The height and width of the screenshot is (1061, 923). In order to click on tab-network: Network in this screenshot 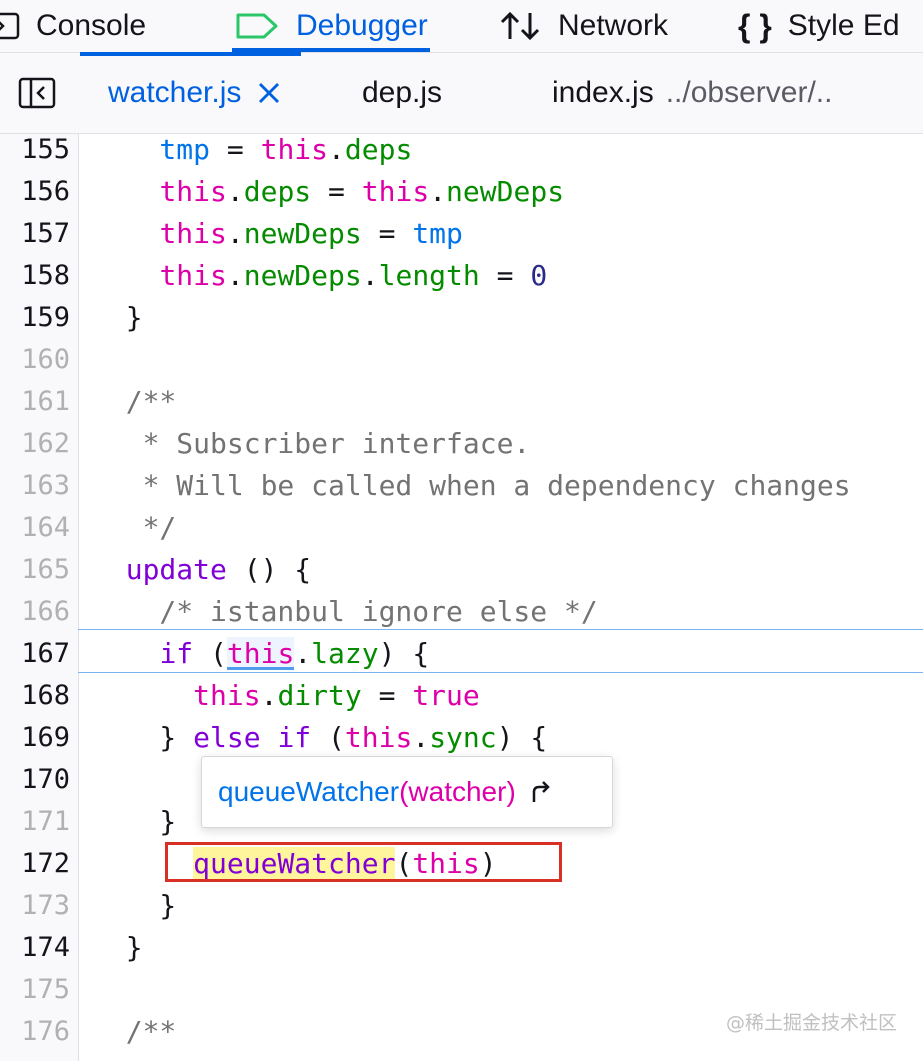, I will do `click(583, 26)`.